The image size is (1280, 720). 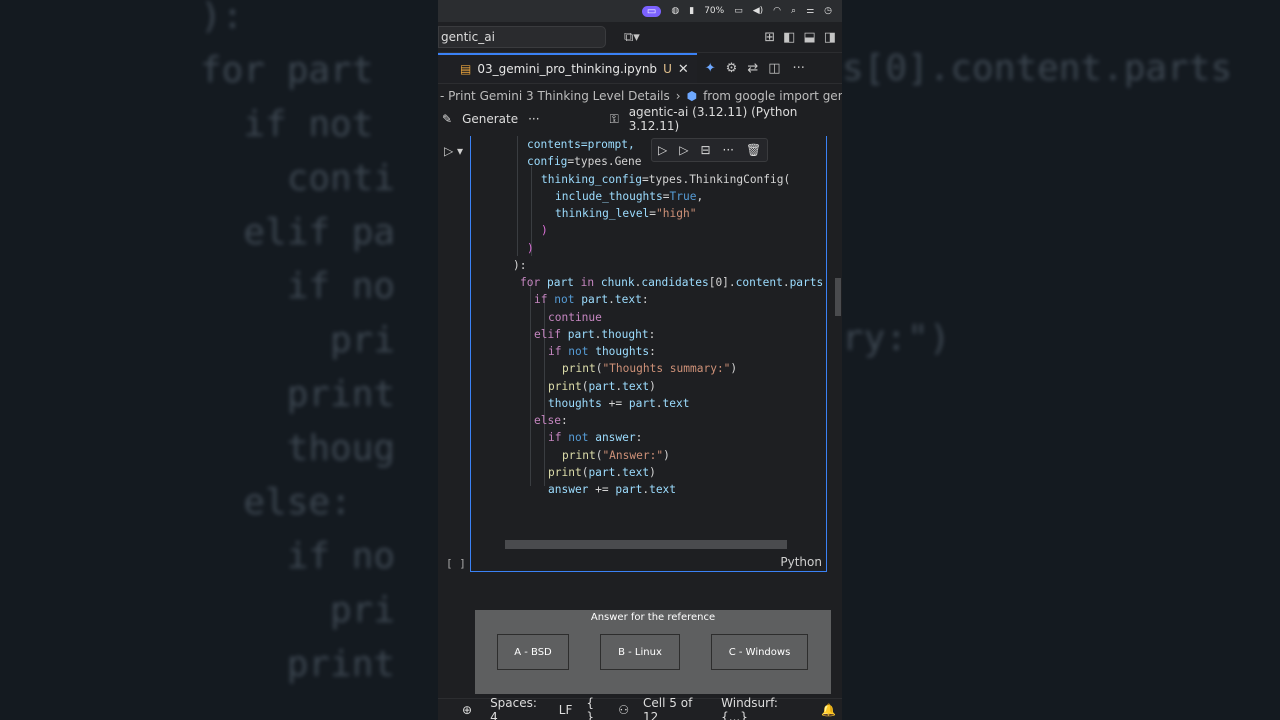 I want to click on bell-icon: 🔔, so click(x=828, y=710).